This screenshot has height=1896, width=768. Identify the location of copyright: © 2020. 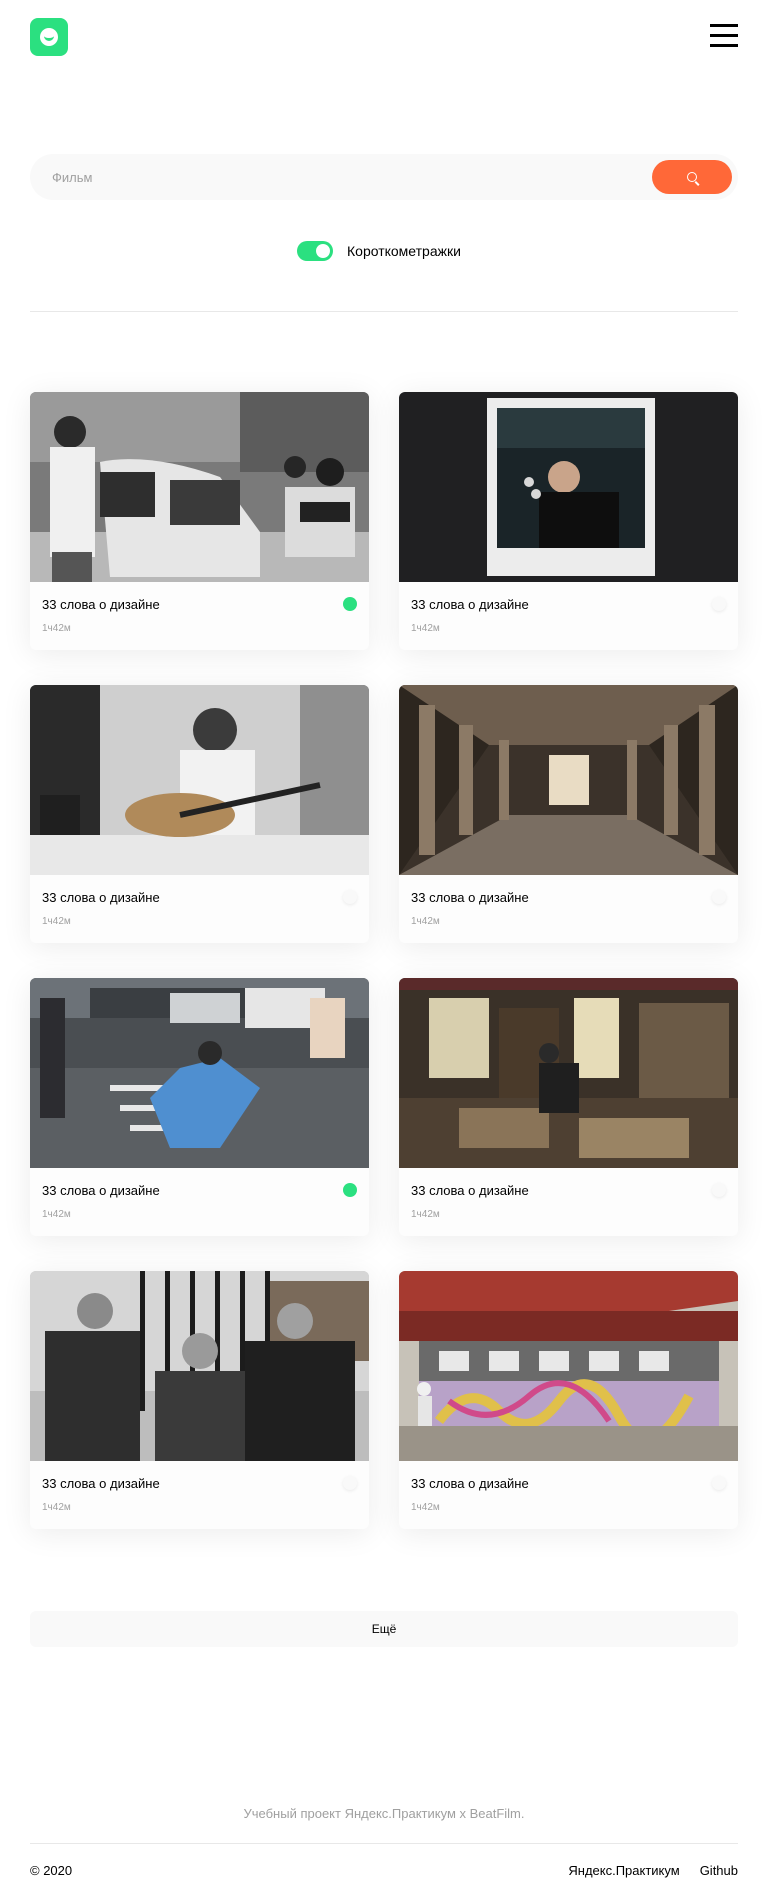
(51, 1870).